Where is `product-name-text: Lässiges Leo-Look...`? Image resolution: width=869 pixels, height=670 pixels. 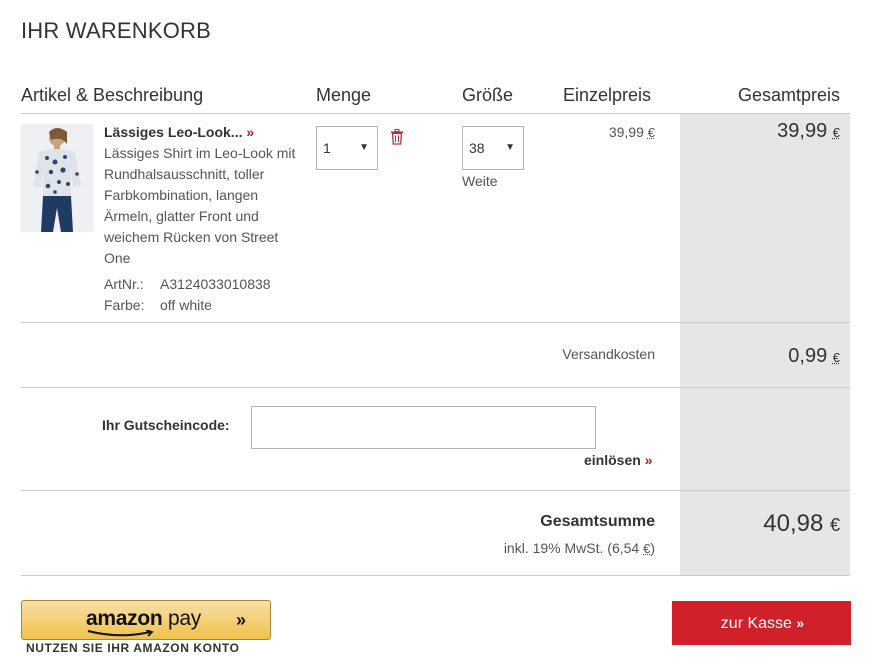
product-name-text: Lässiges Leo-Look... is located at coordinates (173, 132).